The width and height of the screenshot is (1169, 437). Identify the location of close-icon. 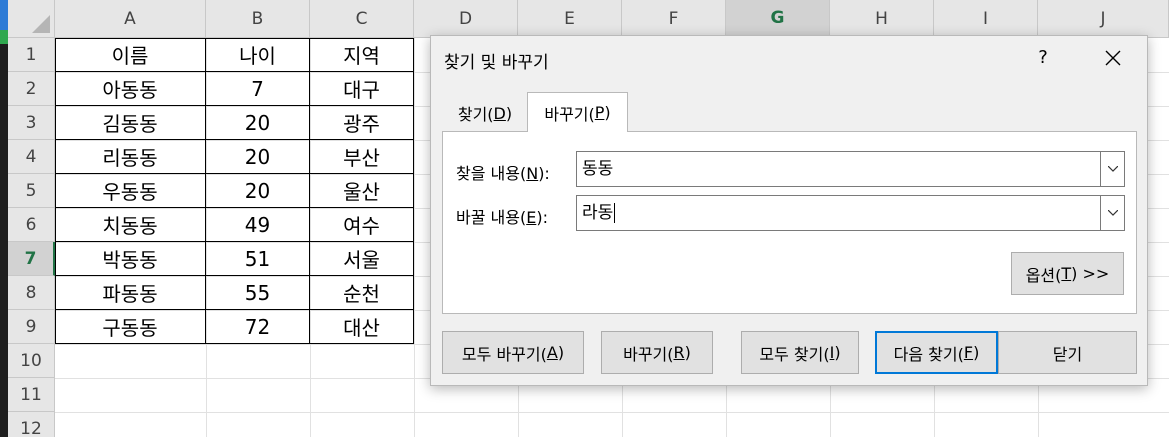
(1113, 58).